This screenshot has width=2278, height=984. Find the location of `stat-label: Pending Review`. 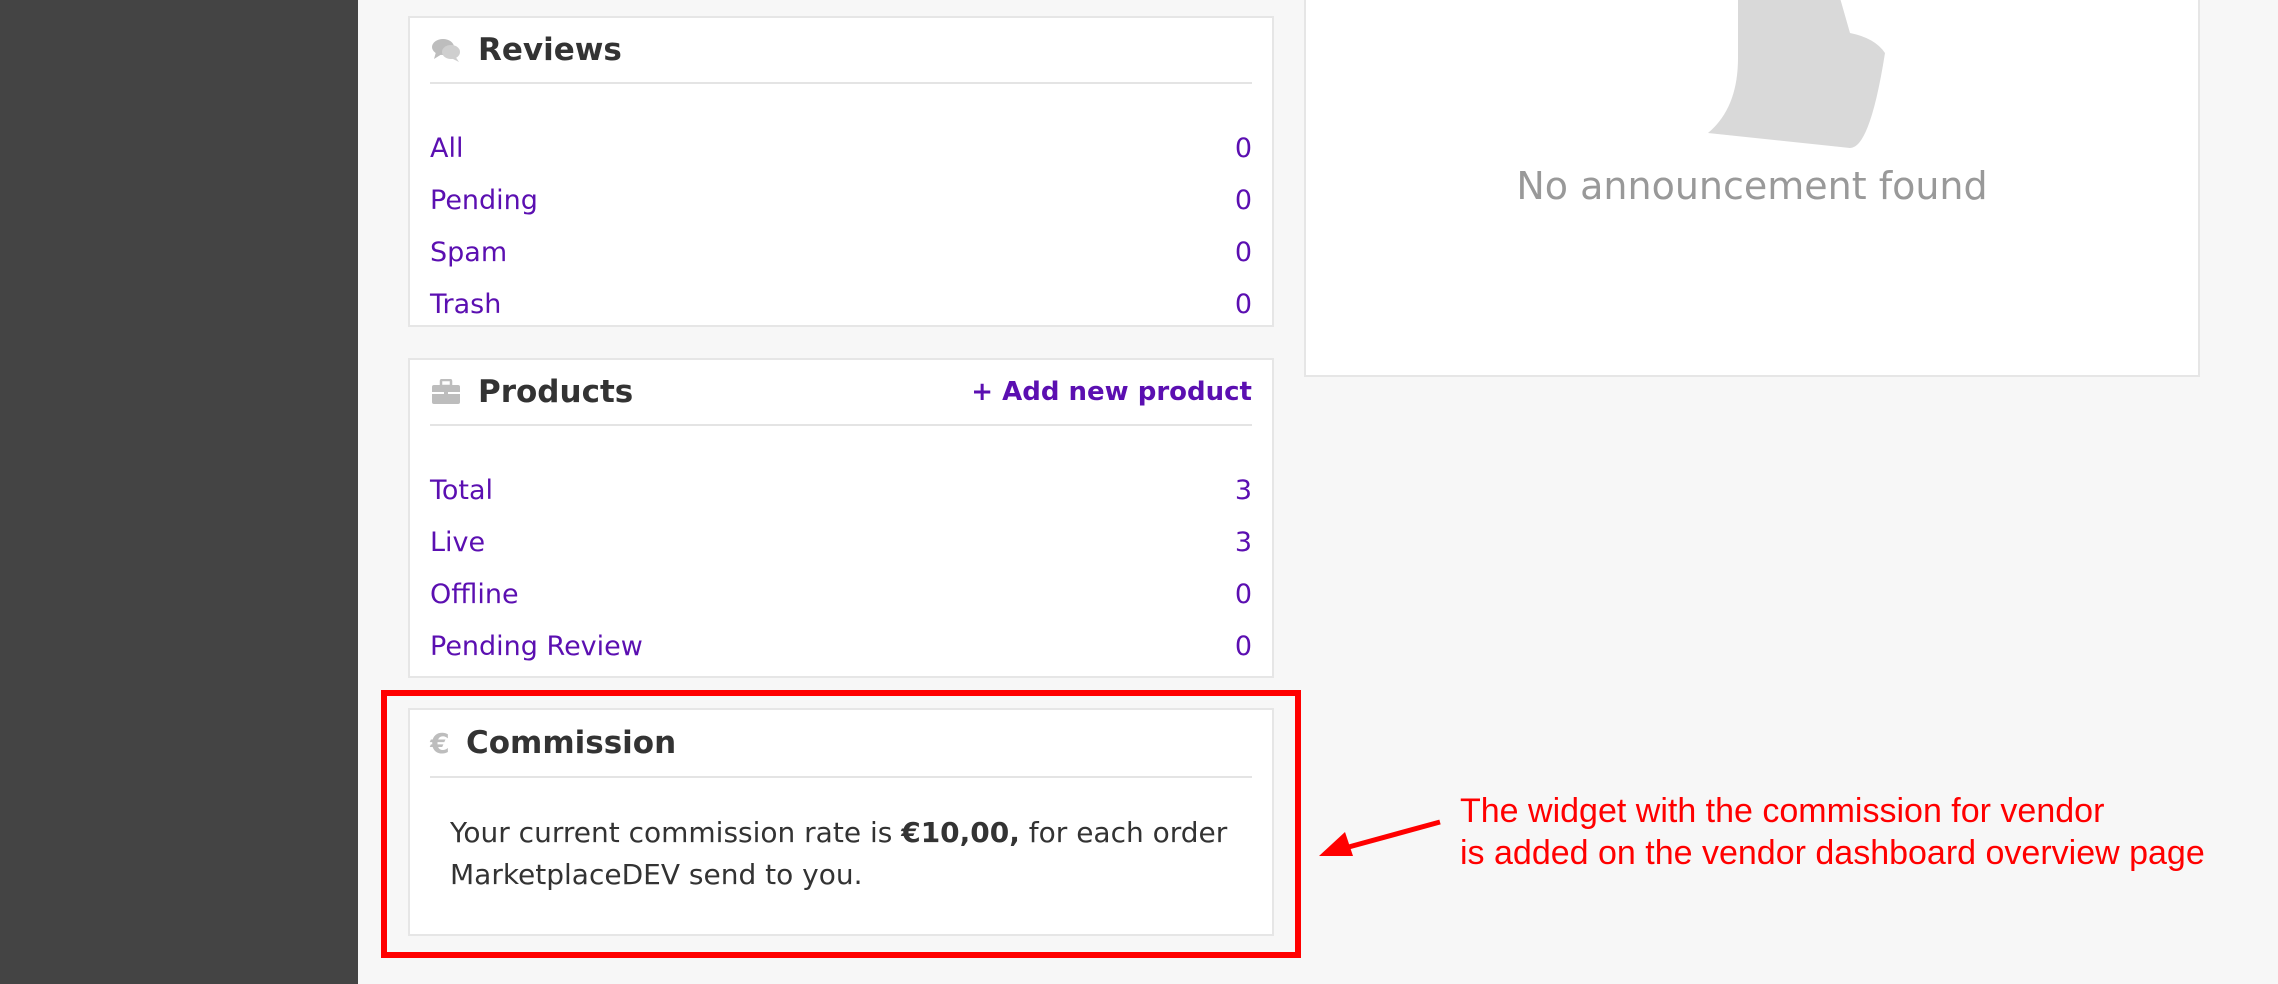

stat-label: Pending Review is located at coordinates (536, 646).